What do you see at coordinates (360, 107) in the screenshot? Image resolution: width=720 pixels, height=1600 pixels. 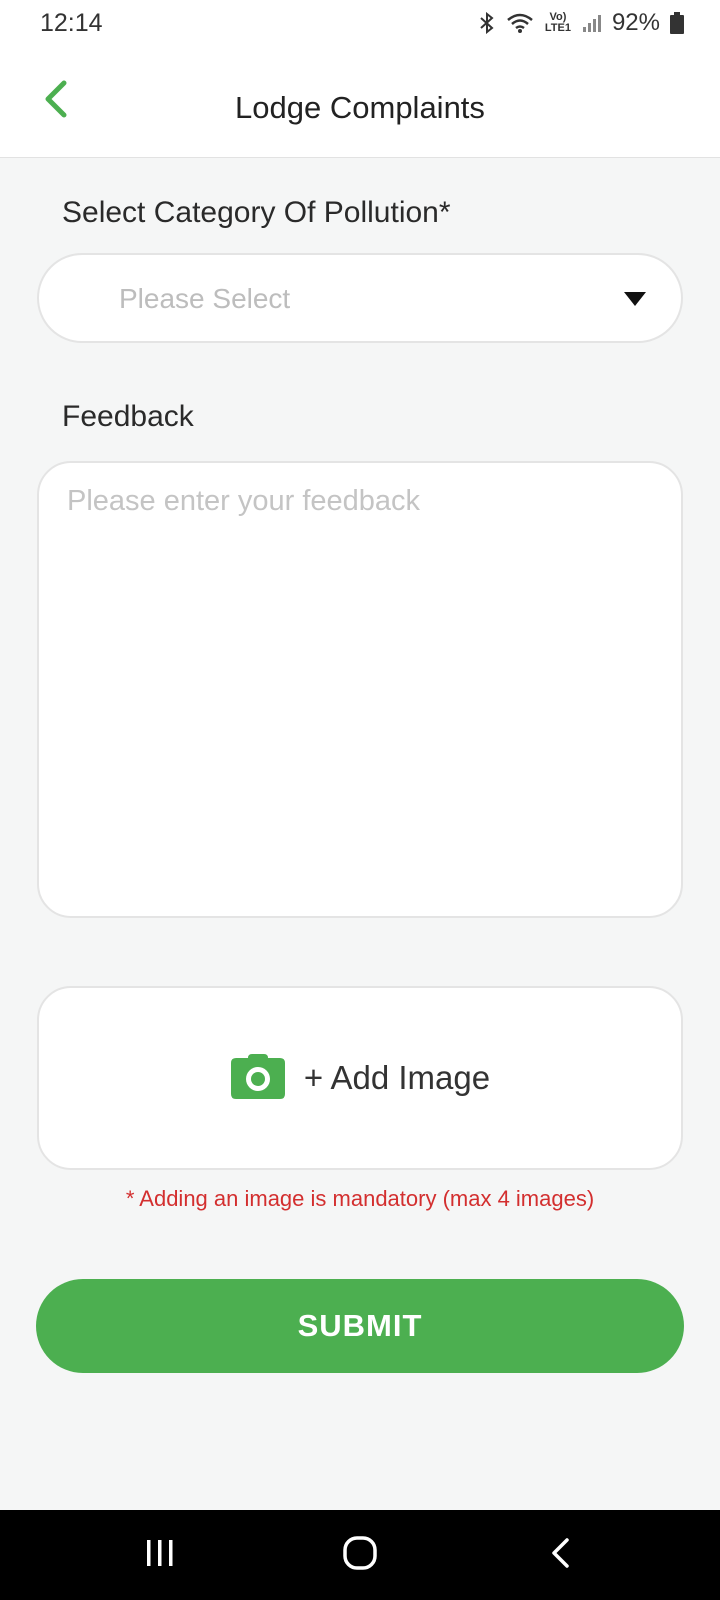 I see `page-title: Lodge Complaints` at bounding box center [360, 107].